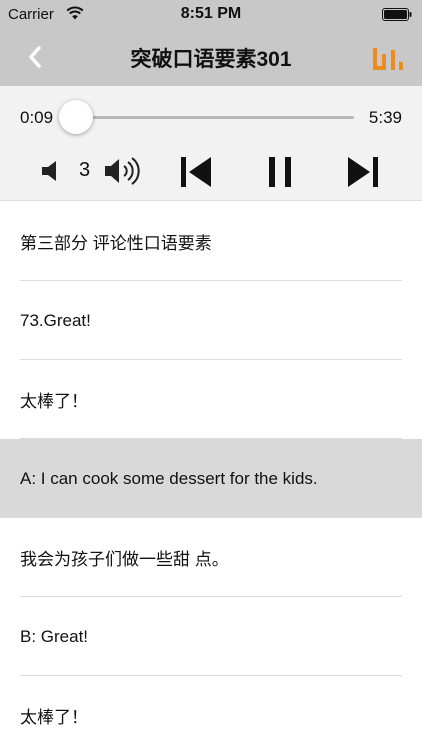 This screenshot has height=750, width=422. What do you see at coordinates (196, 172) in the screenshot?
I see `skip-back-icon` at bounding box center [196, 172].